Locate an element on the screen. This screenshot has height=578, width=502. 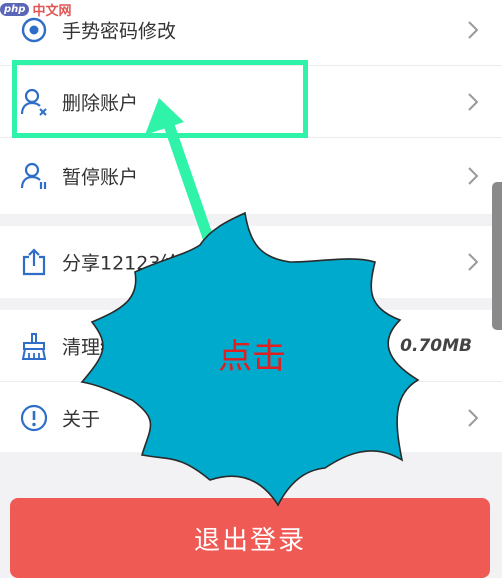
watermark: php 中文网 is located at coordinates (35, 9).